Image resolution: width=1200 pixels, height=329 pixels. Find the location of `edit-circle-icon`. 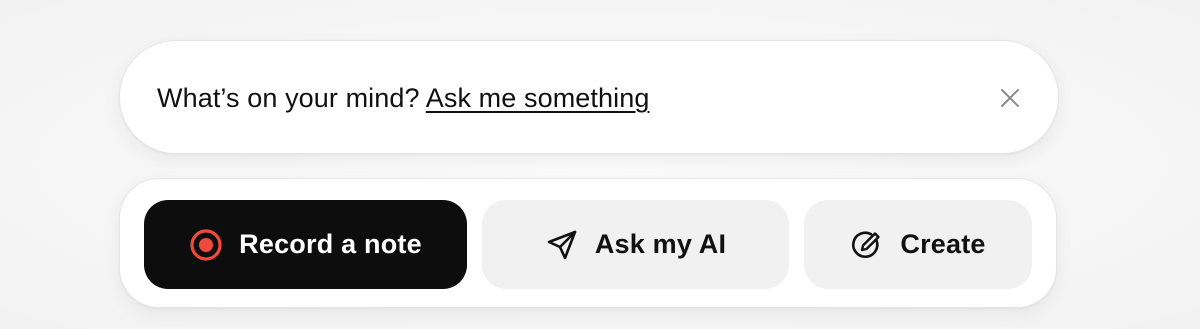

edit-circle-icon is located at coordinates (867, 245).